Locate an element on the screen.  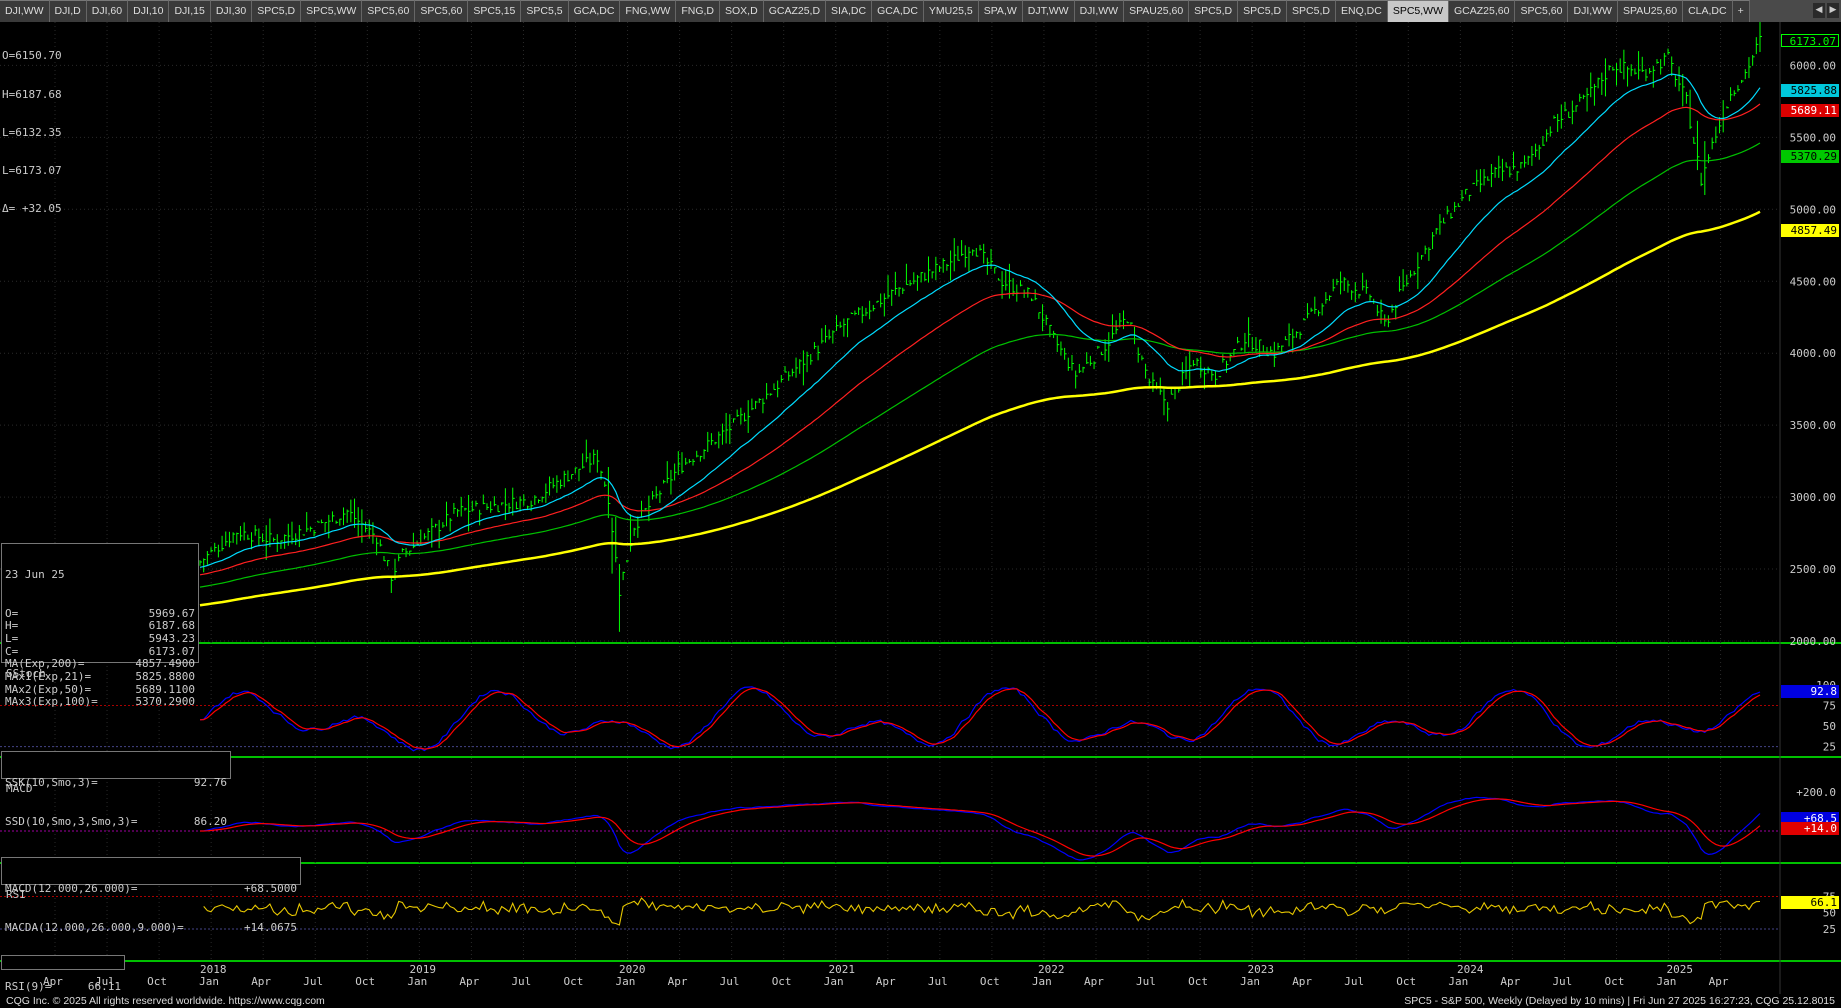
price-tag: 4857.49 is located at coordinates (1810, 230).